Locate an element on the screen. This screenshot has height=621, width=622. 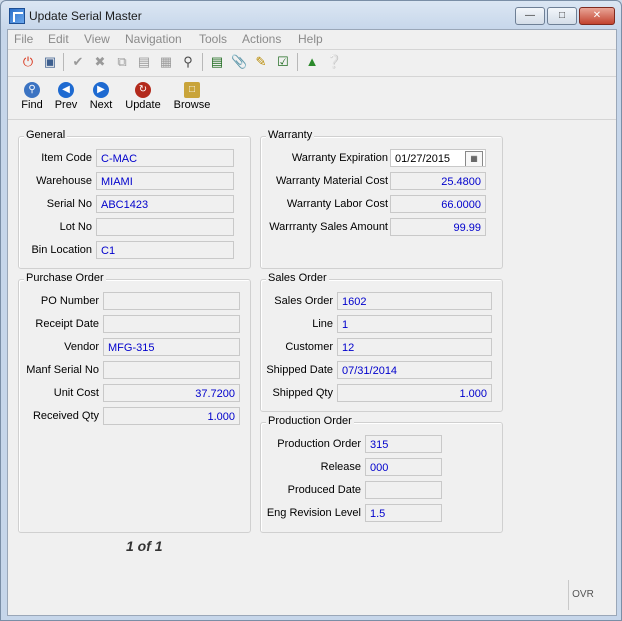
serial-no-field: ABC1423 is located at coordinates (165, 204).